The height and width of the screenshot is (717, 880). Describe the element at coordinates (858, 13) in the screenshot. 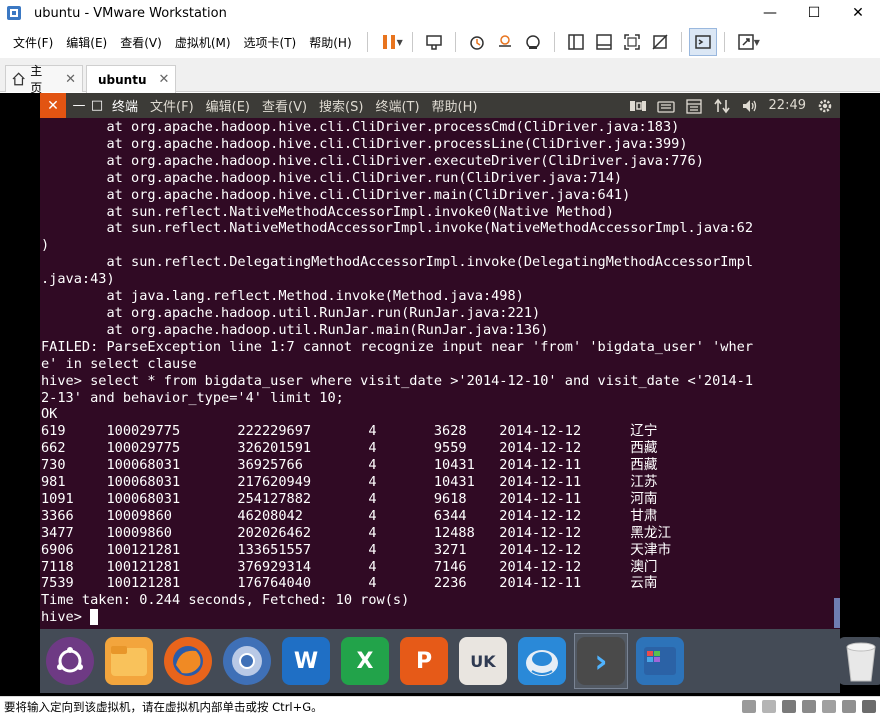

I see `close-button: ✕` at that location.